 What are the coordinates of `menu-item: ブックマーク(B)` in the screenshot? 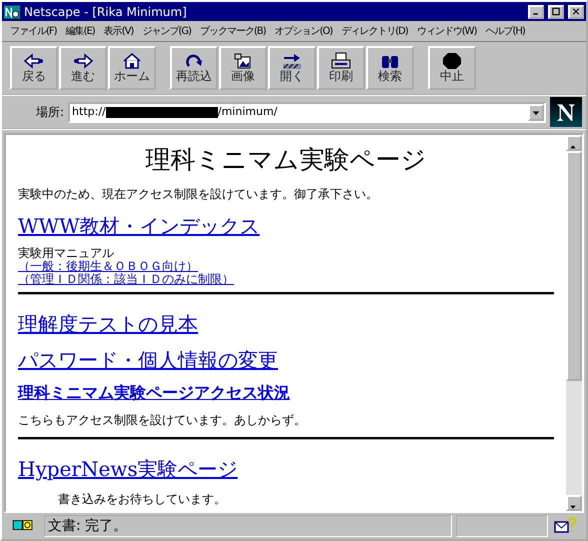 It's located at (233, 31).